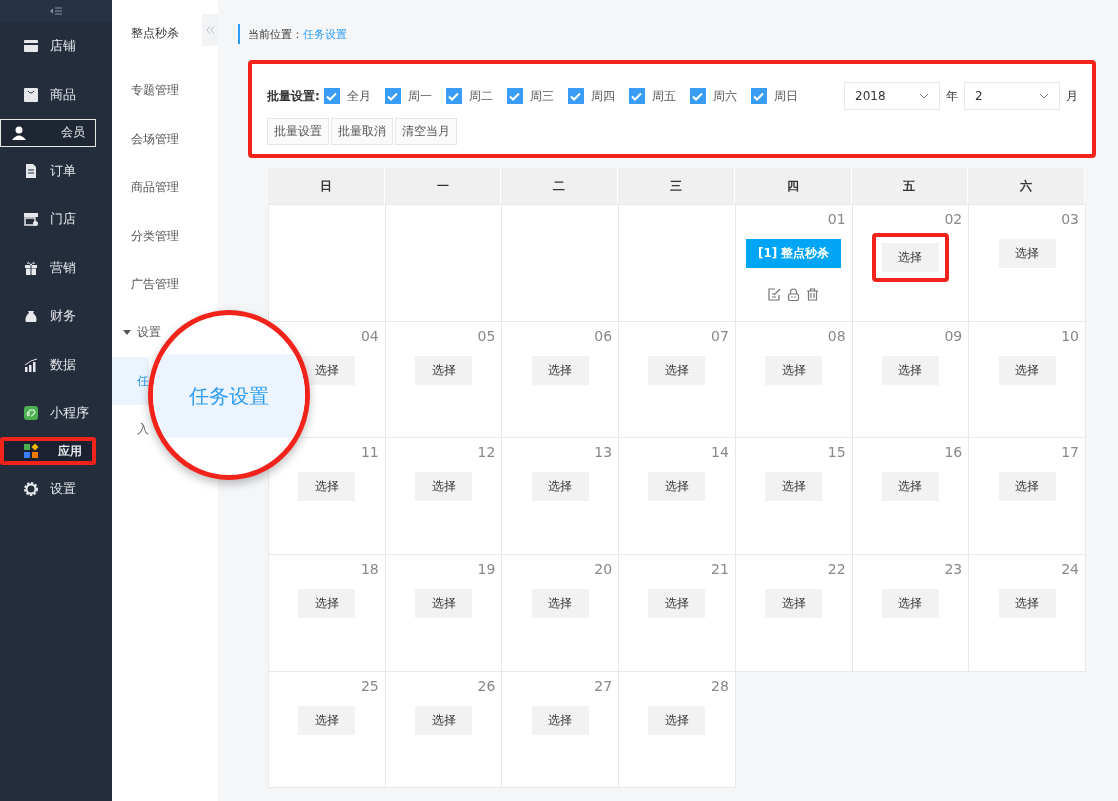 This screenshot has height=801, width=1118. What do you see at coordinates (56, 11) in the screenshot?
I see `menu-icon` at bounding box center [56, 11].